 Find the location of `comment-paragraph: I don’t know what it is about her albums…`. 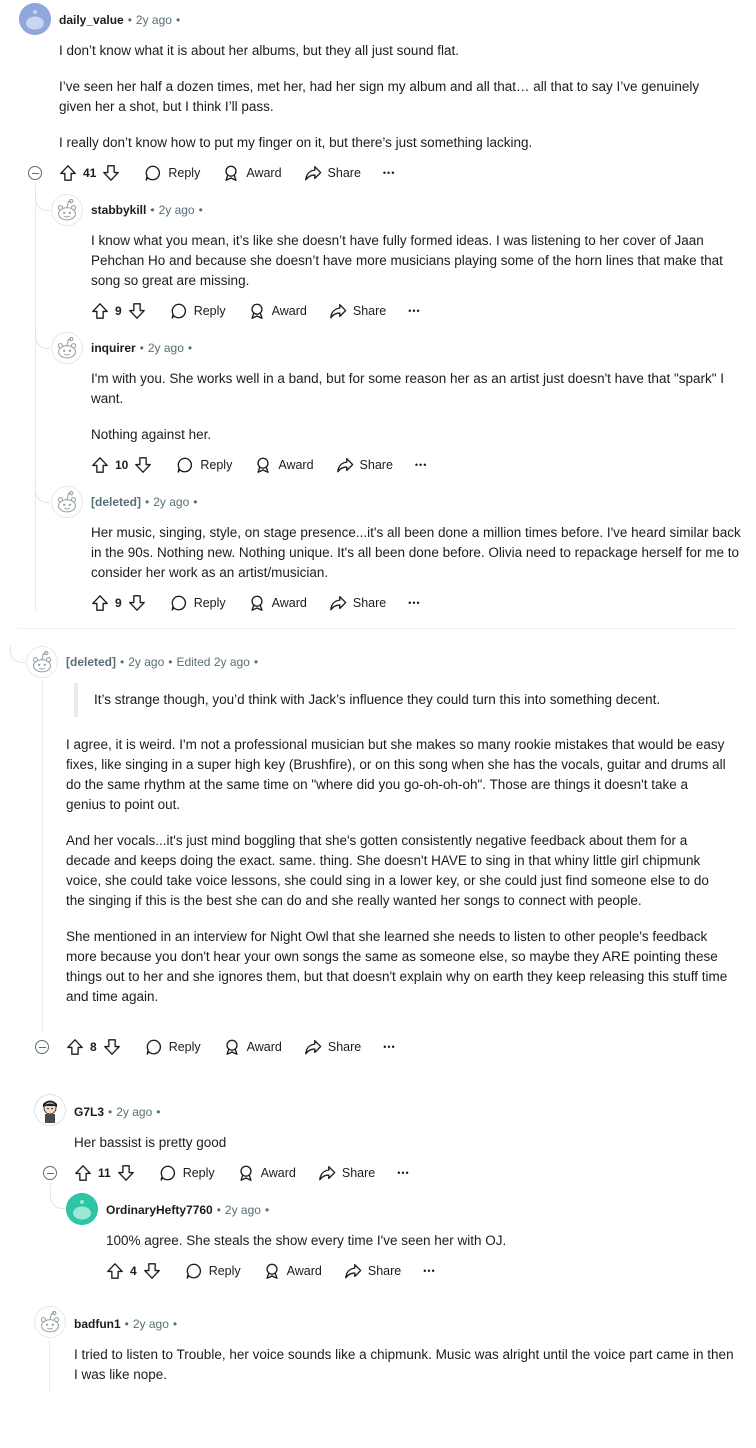

comment-paragraph: I don’t know what it is about her albums… is located at coordinates (259, 50).